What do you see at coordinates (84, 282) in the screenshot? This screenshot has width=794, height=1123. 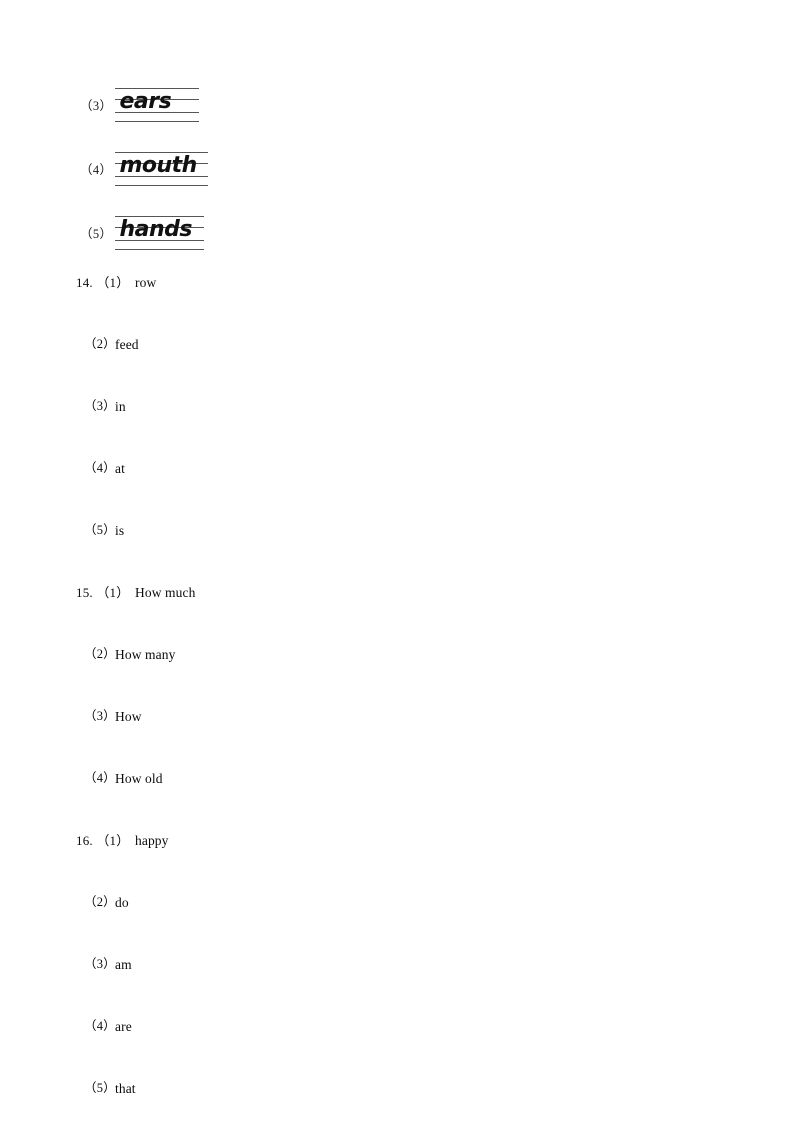 I see `answer-group-index: 14.` at bounding box center [84, 282].